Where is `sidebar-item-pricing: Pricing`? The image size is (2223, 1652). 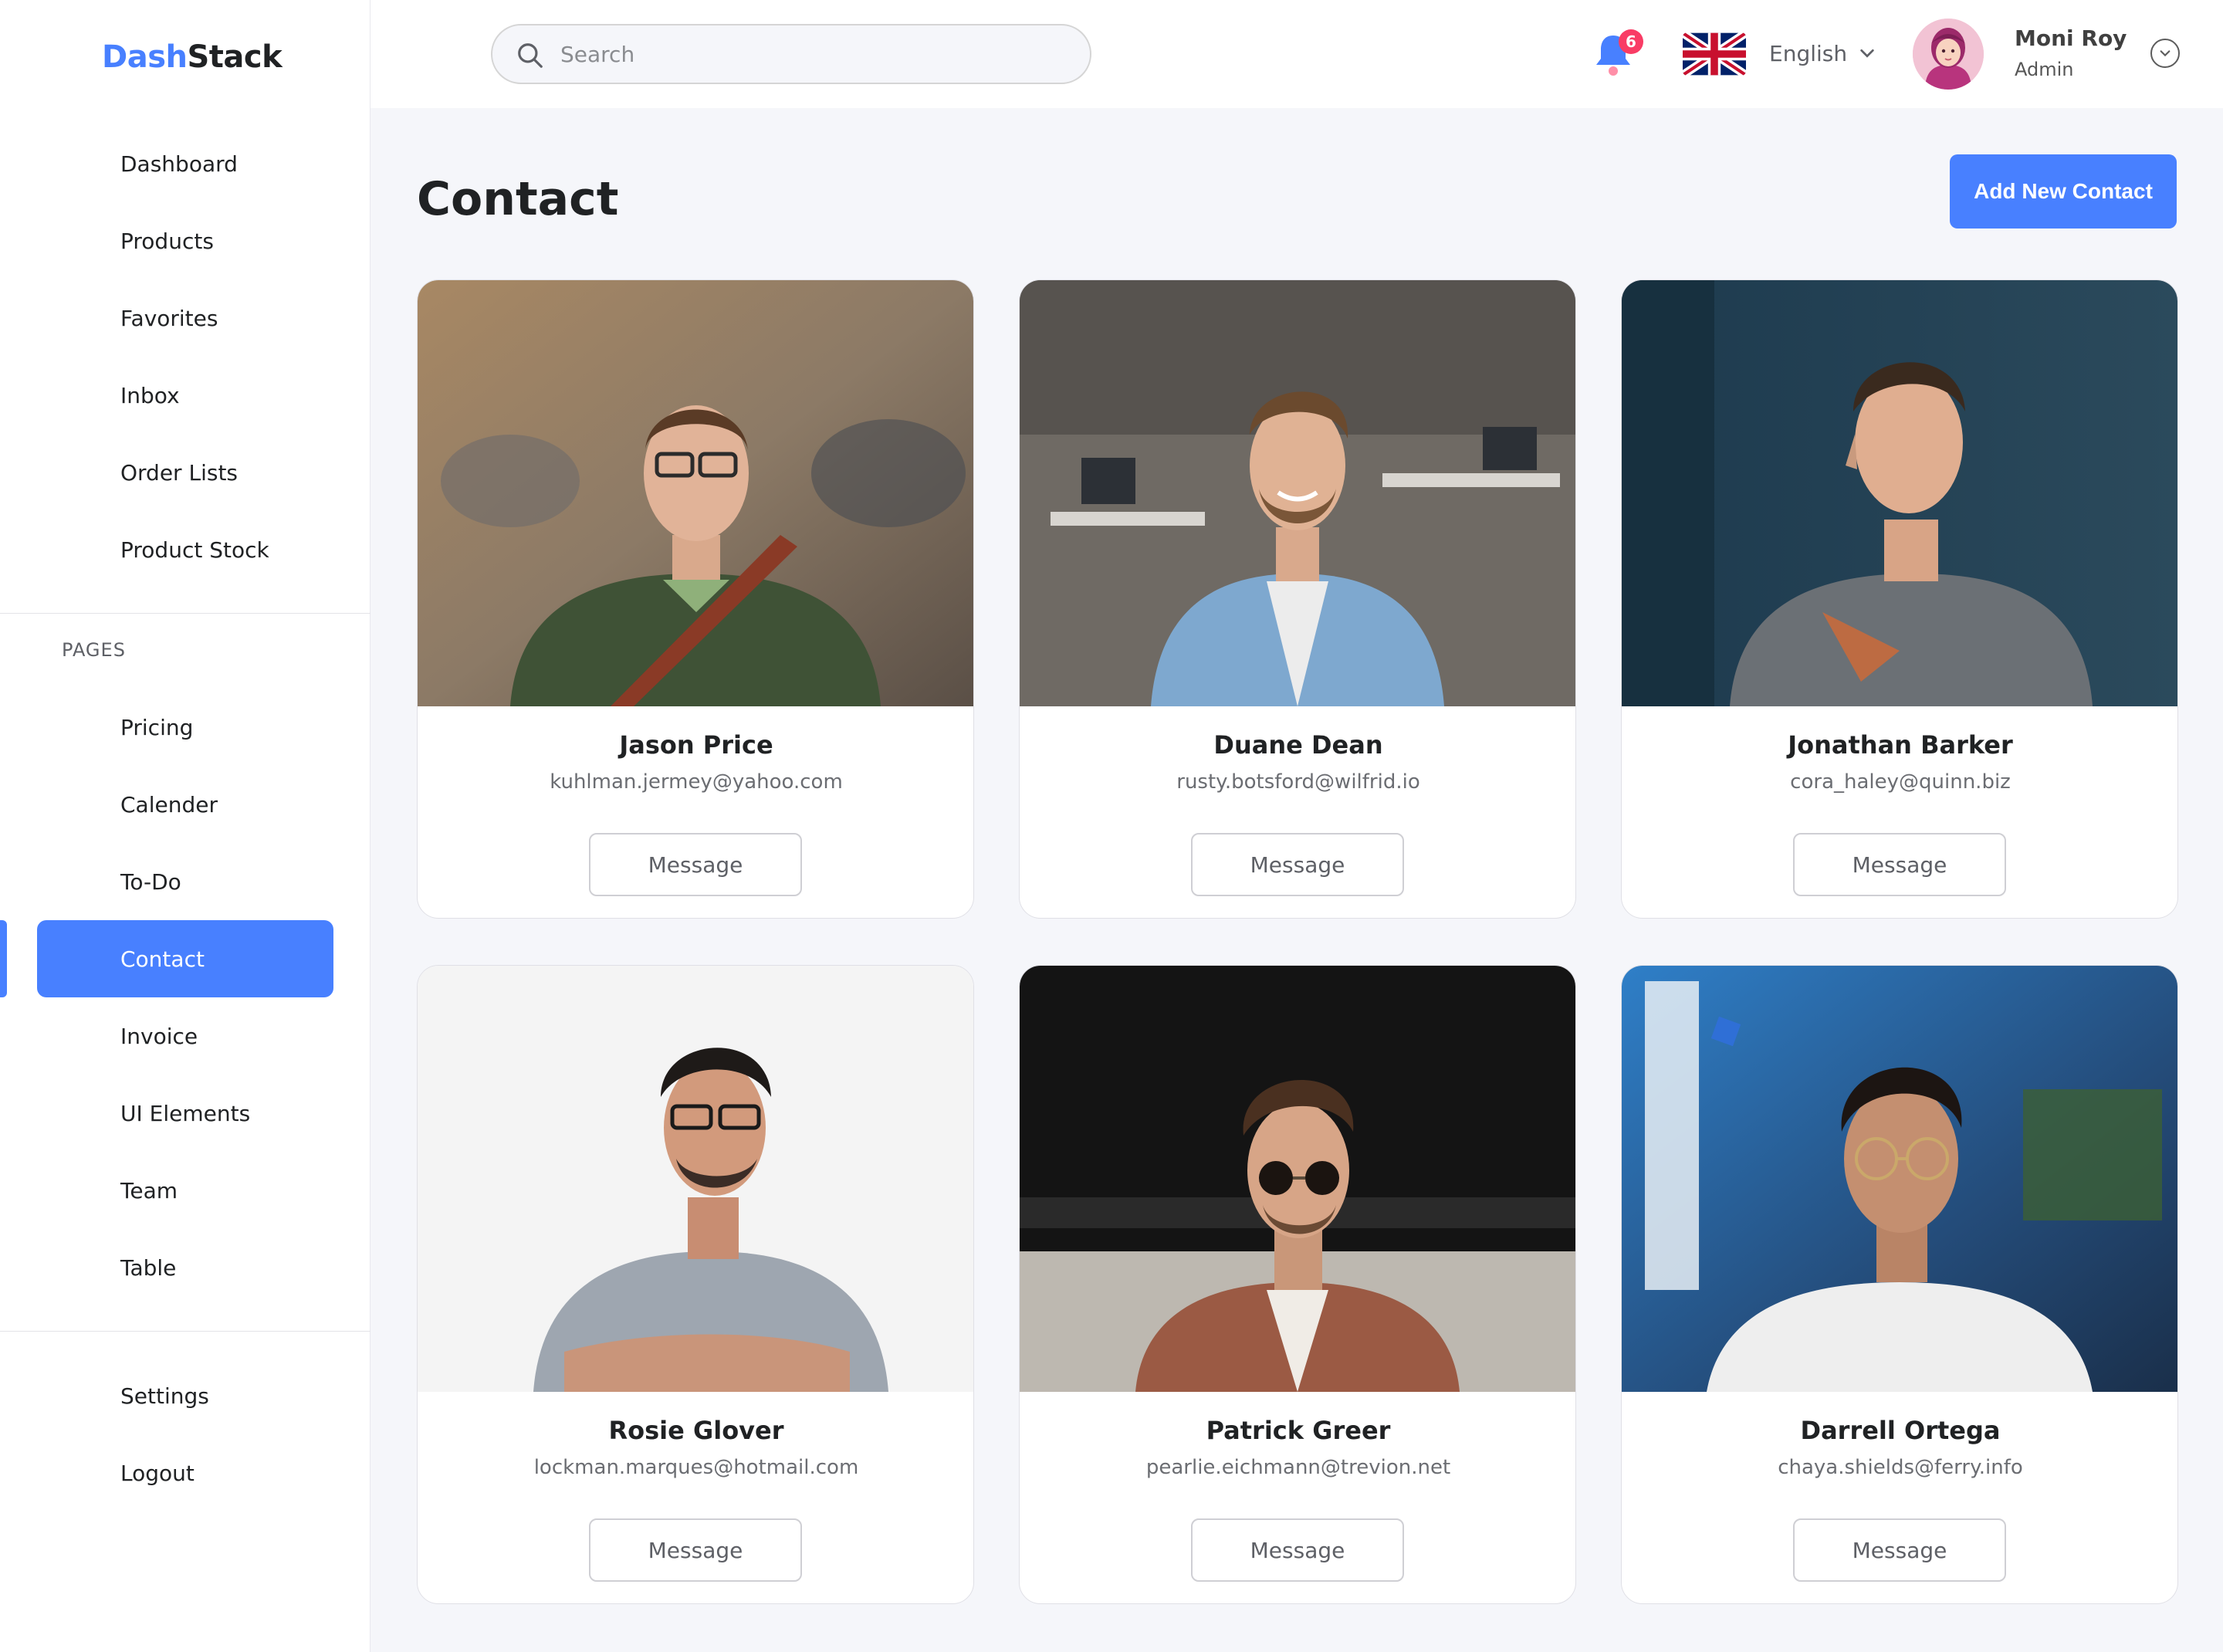
sidebar-item-pricing: Pricing is located at coordinates (185, 727).